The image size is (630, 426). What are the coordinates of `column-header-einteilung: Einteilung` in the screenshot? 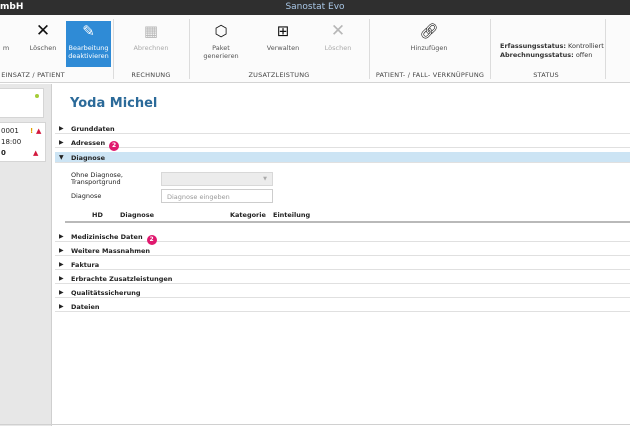 It's located at (292, 215).